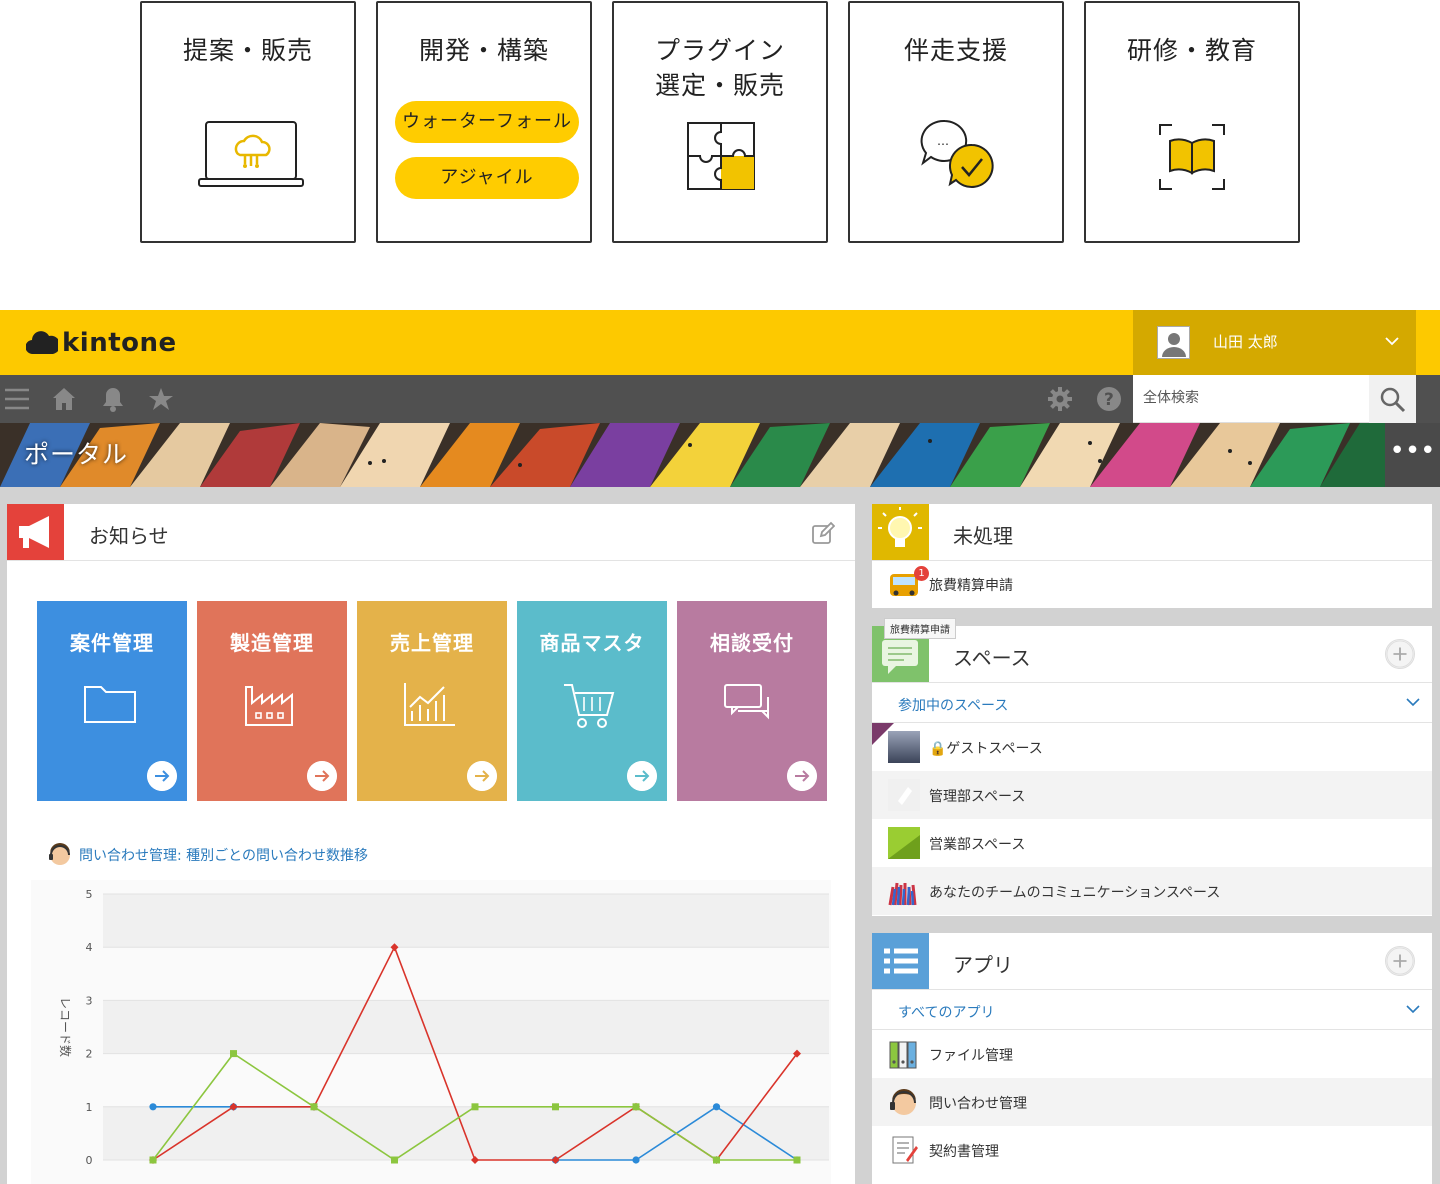 This screenshot has height=1184, width=1440. What do you see at coordinates (746, 702) in the screenshot?
I see `chat-icon` at bounding box center [746, 702].